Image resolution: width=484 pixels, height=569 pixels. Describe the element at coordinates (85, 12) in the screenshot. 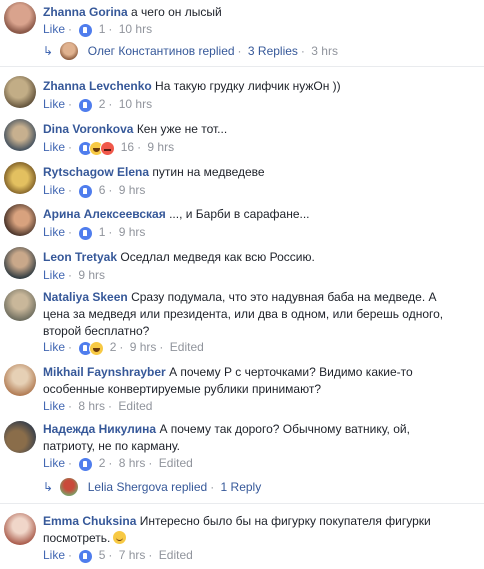

I see `comment-author: Zhanna Gorina` at that location.